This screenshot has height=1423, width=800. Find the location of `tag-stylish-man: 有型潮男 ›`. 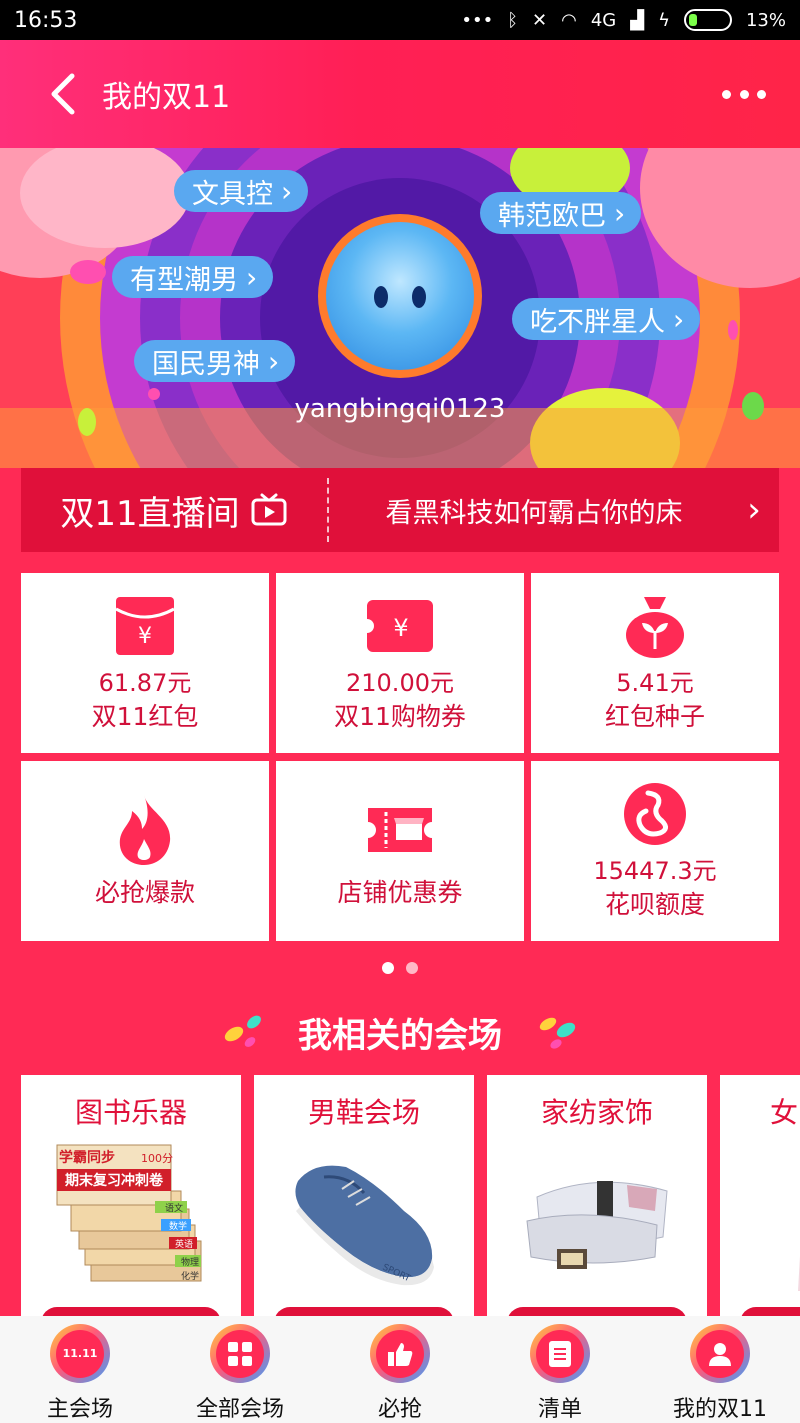

tag-stylish-man: 有型潮男 › is located at coordinates (193, 277).